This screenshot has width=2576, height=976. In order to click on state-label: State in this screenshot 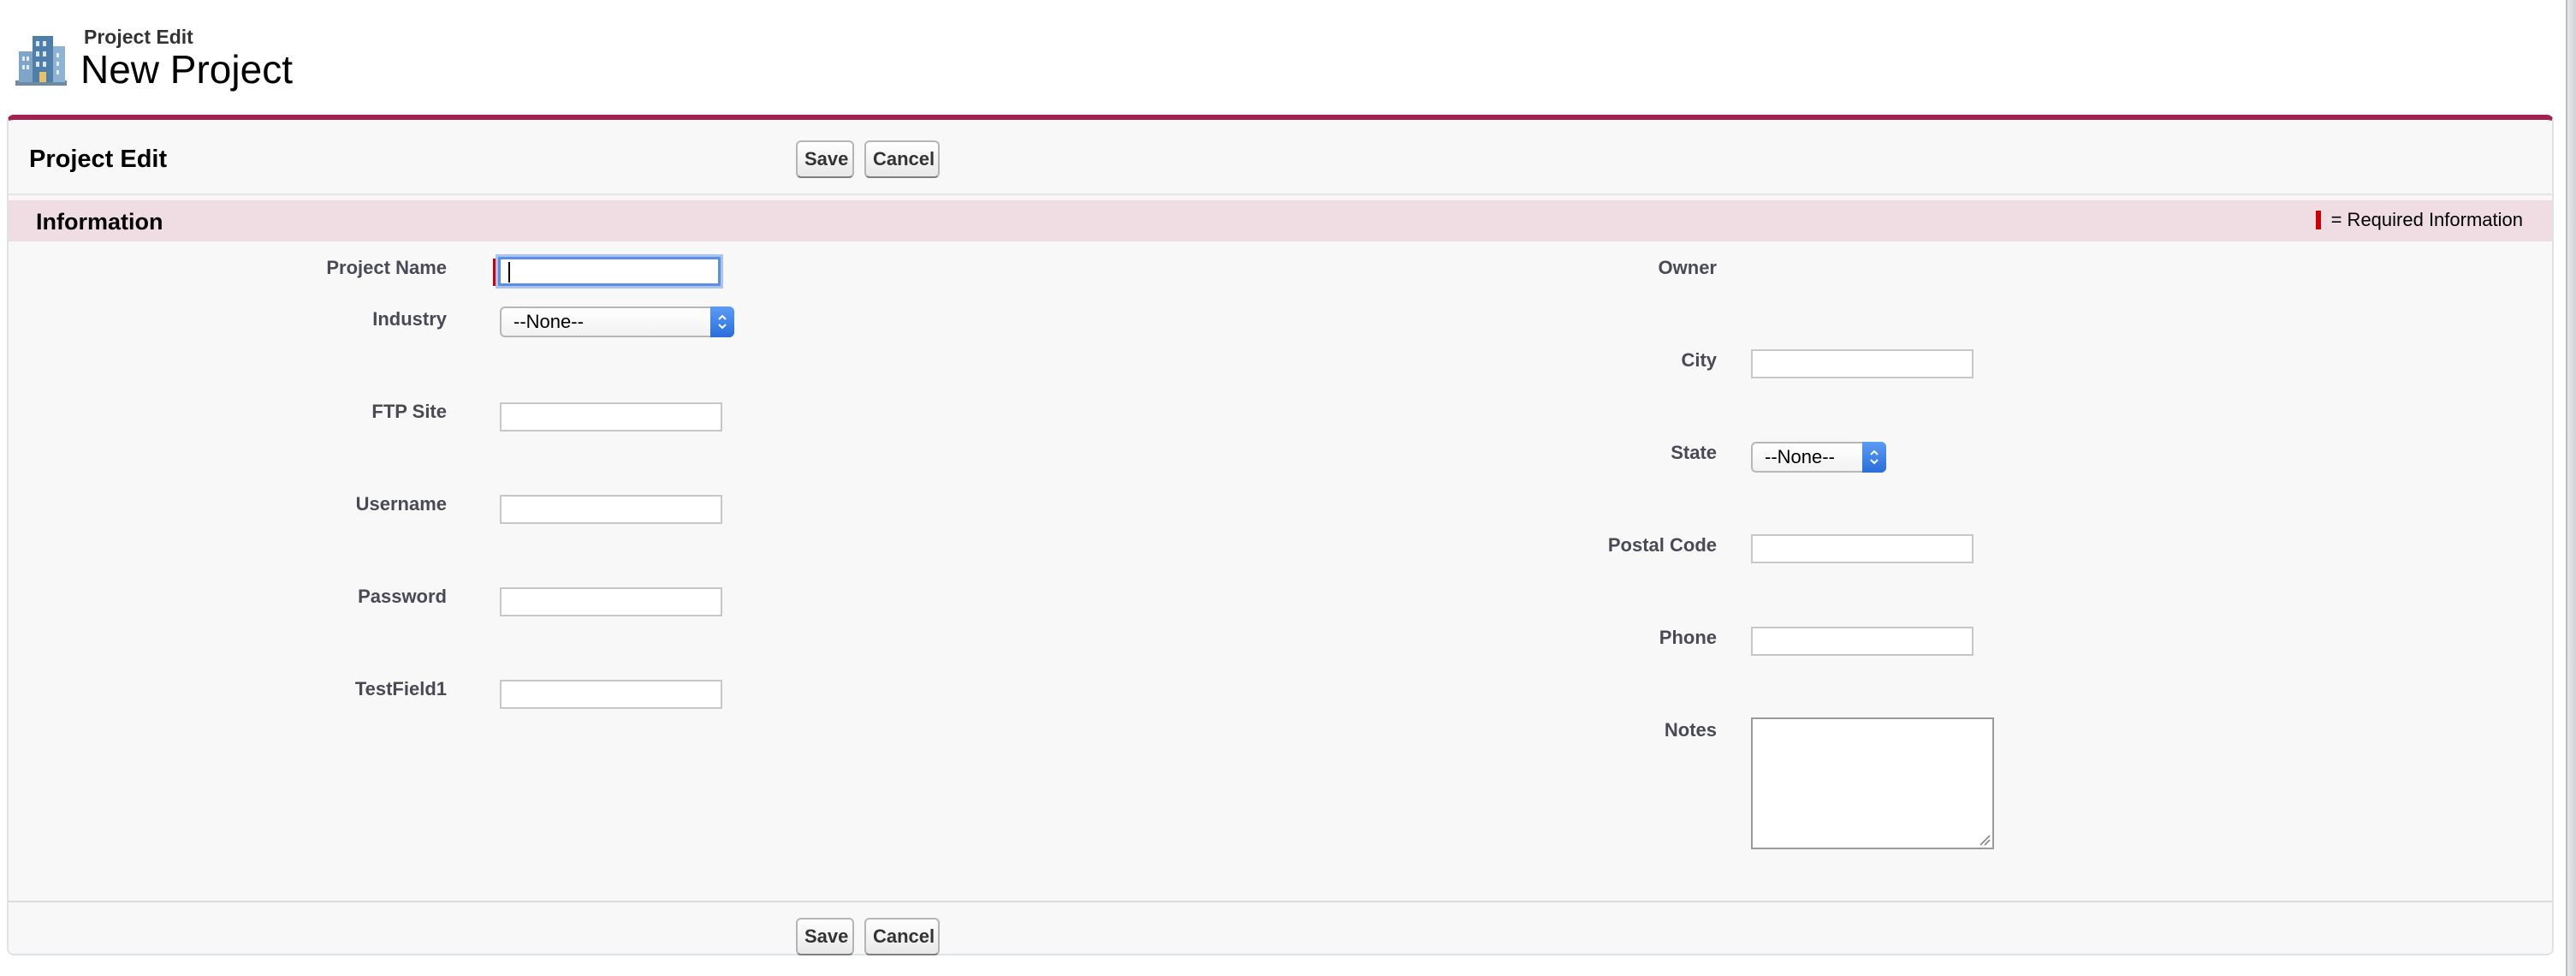, I will do `click(1694, 452)`.